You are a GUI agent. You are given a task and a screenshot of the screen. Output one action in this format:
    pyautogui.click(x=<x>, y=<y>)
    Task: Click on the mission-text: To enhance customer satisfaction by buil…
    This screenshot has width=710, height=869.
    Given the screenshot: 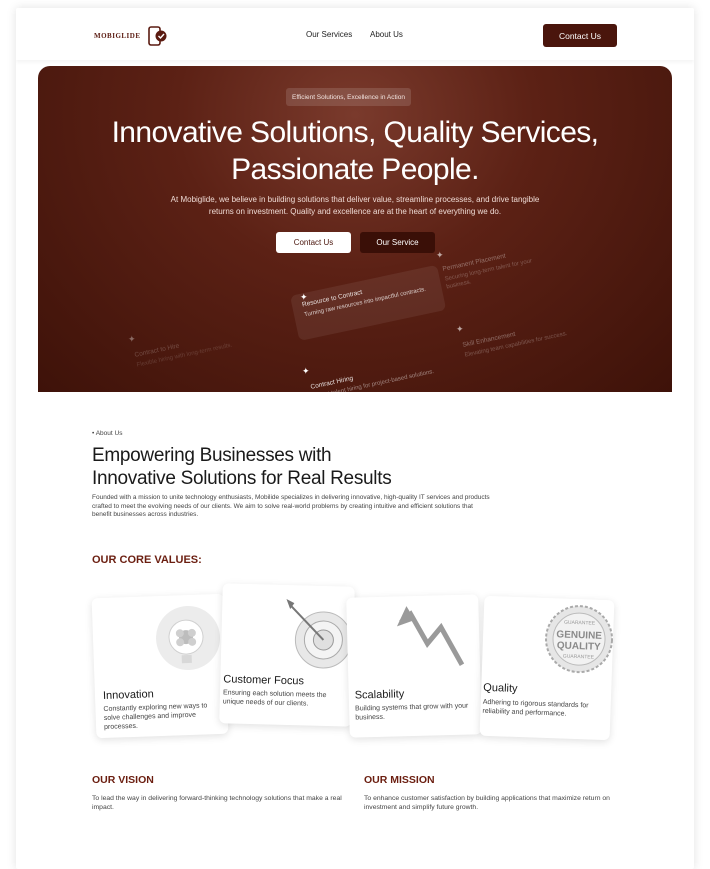 What is the action you would take?
    pyautogui.click(x=487, y=803)
    